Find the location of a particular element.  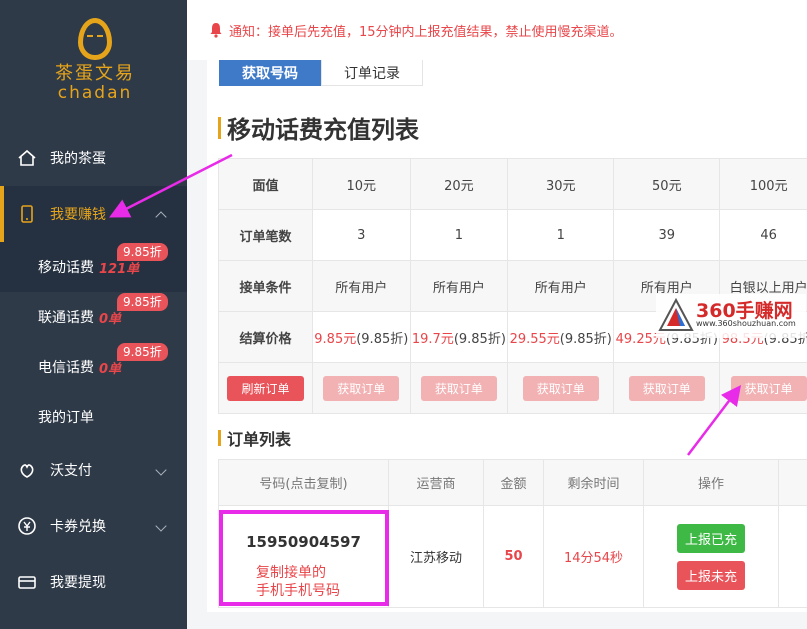

price-section-title: 移动话费充值列表 is located at coordinates (318, 127).